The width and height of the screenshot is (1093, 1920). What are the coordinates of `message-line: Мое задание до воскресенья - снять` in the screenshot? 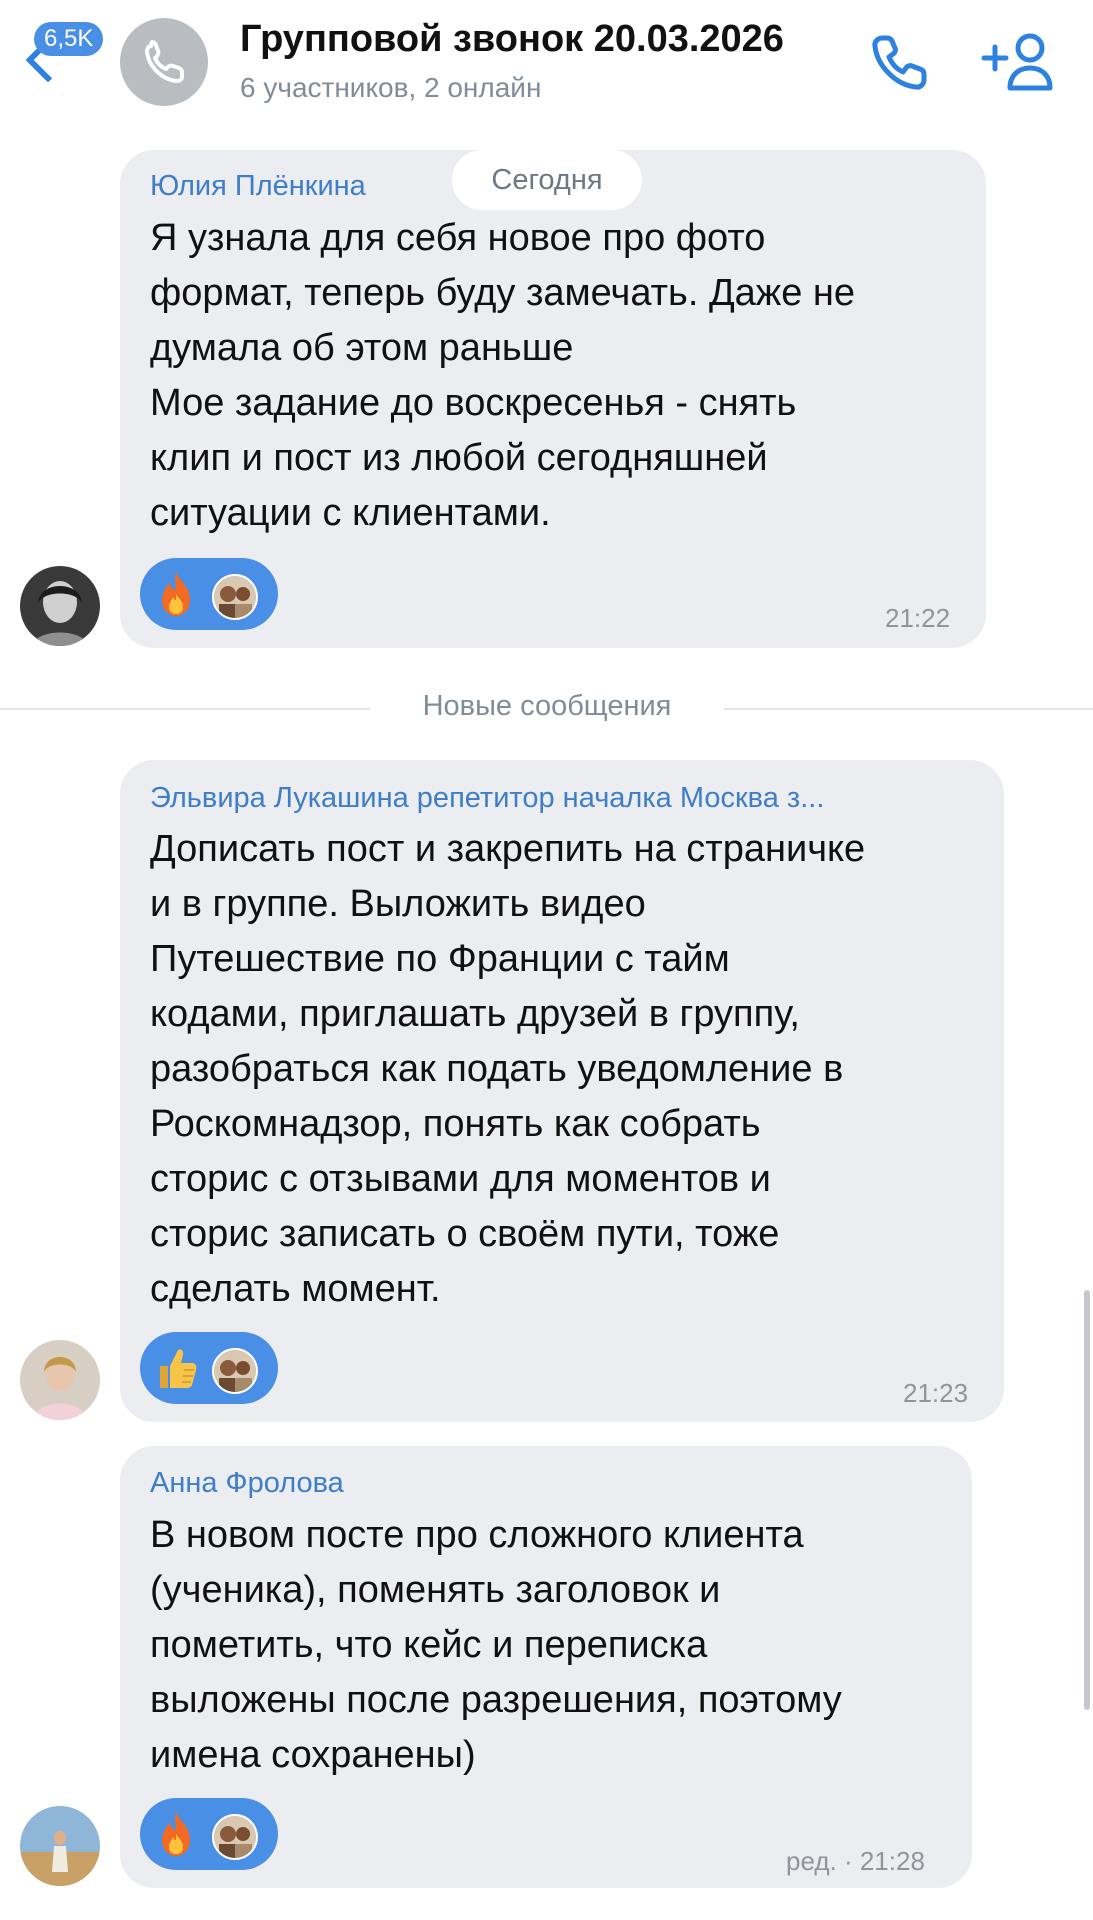 It's located at (473, 403).